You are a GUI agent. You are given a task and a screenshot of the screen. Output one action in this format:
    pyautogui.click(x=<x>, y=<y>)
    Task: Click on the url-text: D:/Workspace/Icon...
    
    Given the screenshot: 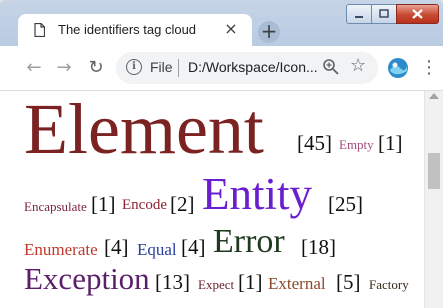 What is the action you would take?
    pyautogui.click(x=253, y=67)
    